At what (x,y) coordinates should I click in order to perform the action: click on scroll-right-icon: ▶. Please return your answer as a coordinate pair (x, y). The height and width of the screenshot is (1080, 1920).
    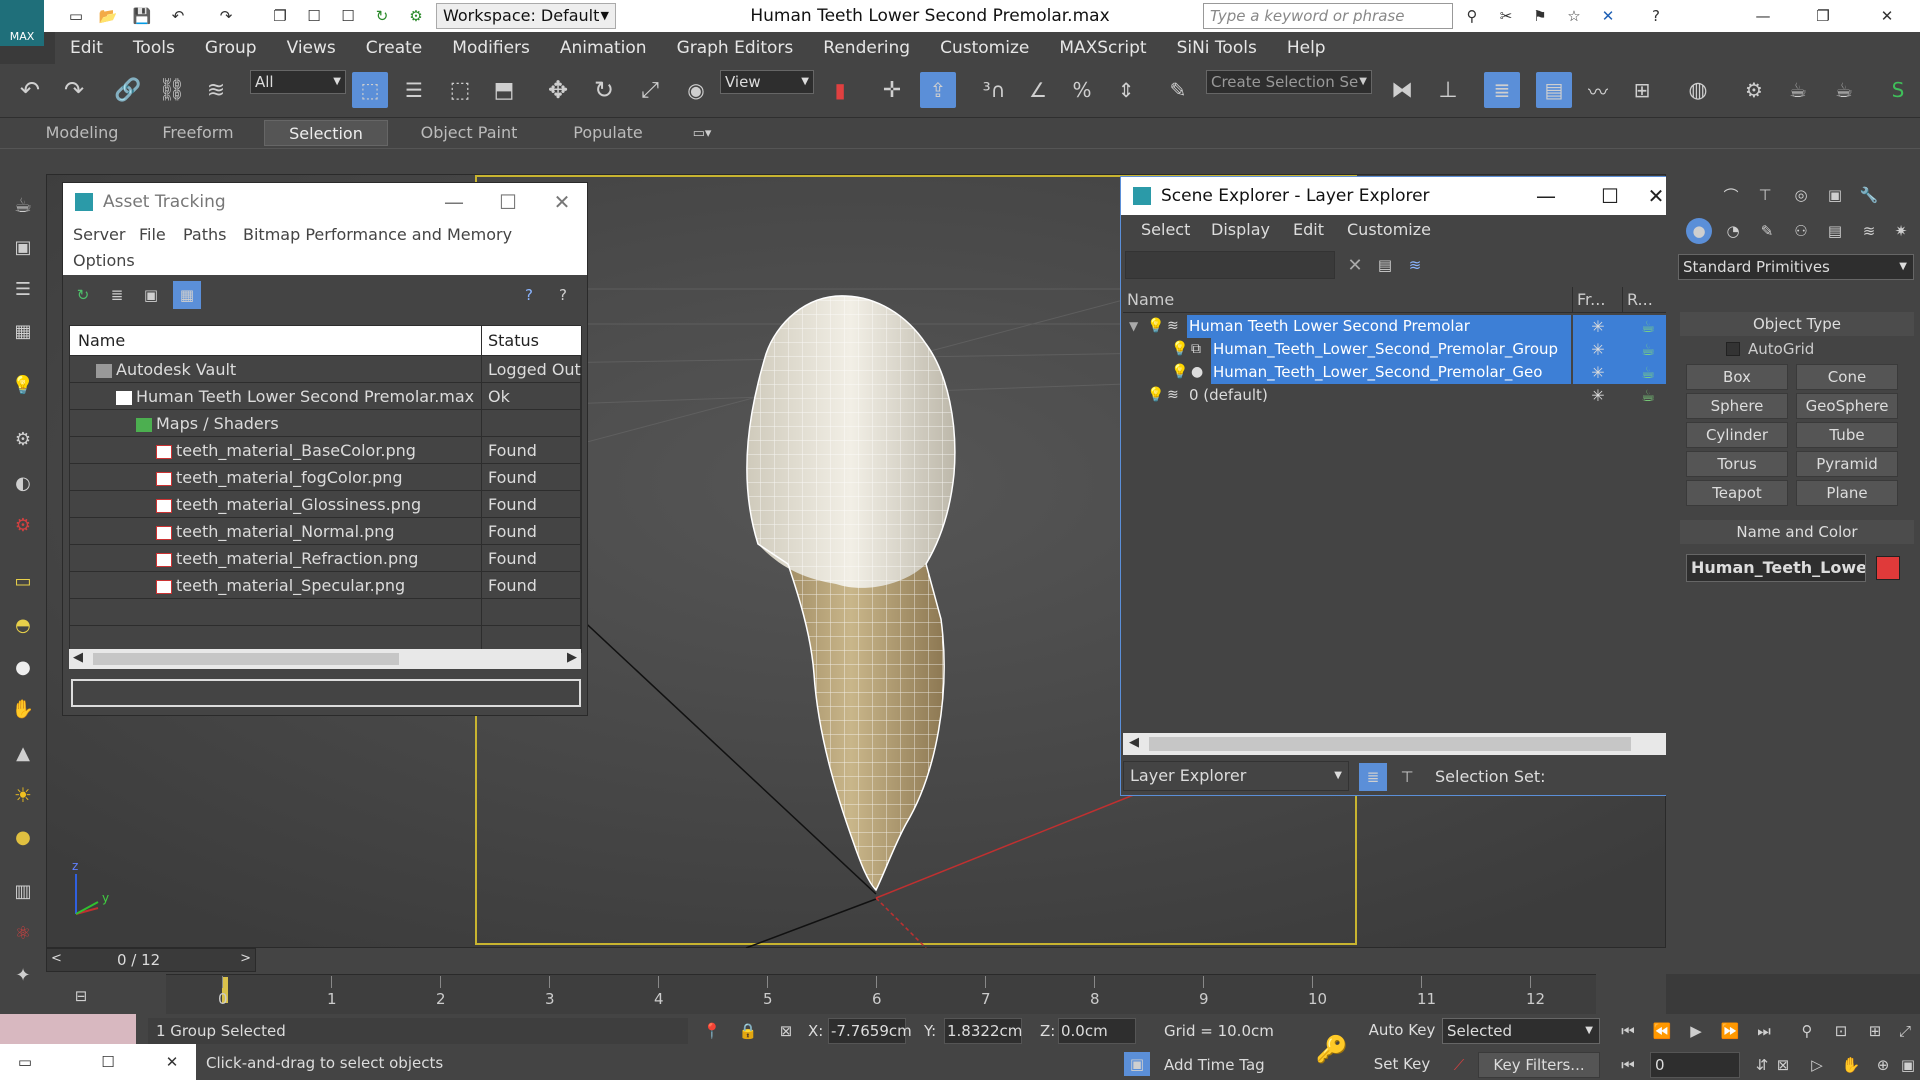
    Looking at the image, I should click on (572, 657).